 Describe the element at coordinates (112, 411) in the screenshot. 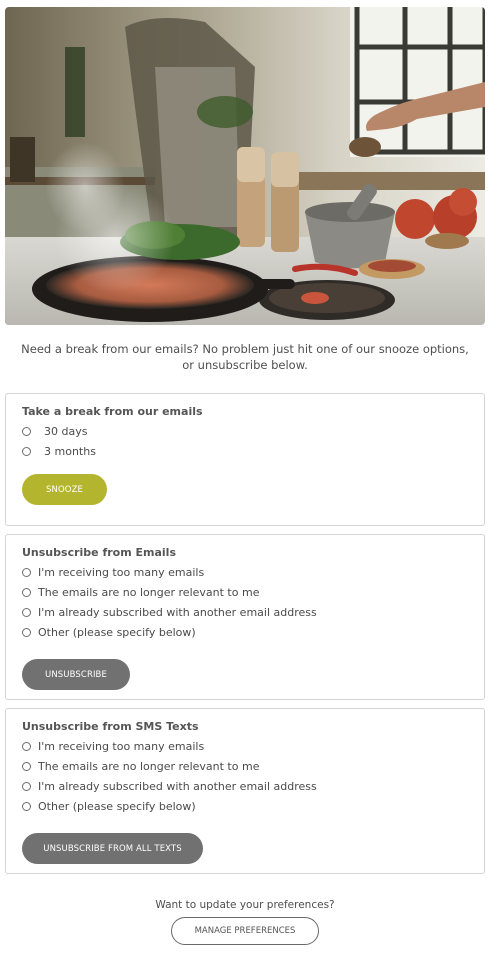

I see `snooze-title: Take a break from our emails` at that location.